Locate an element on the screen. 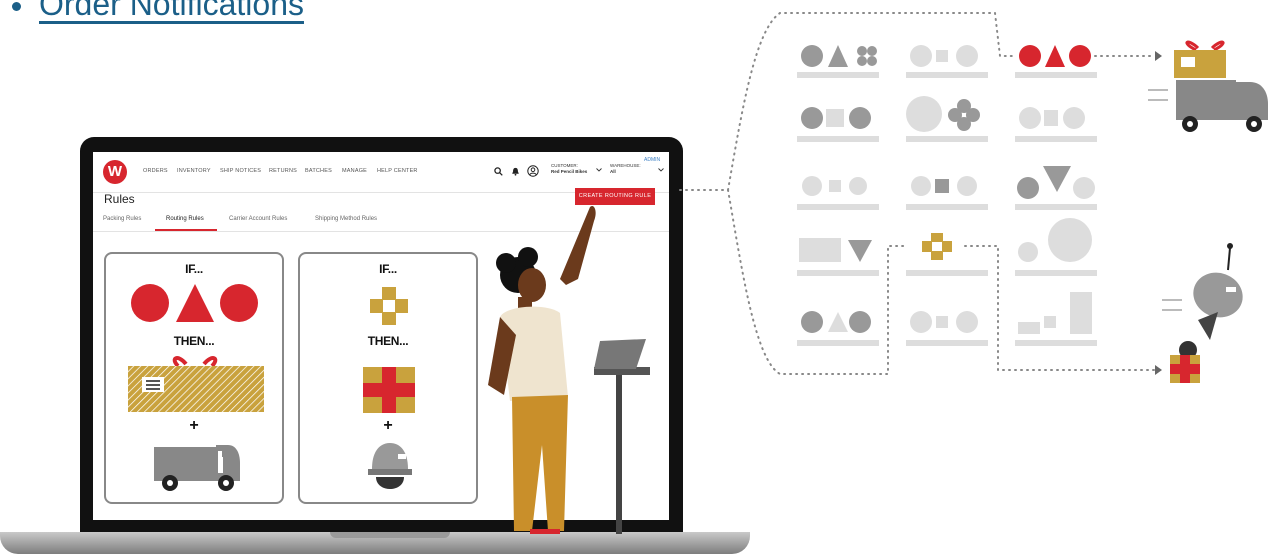  arrow-head-bottom is located at coordinates (1158, 370).